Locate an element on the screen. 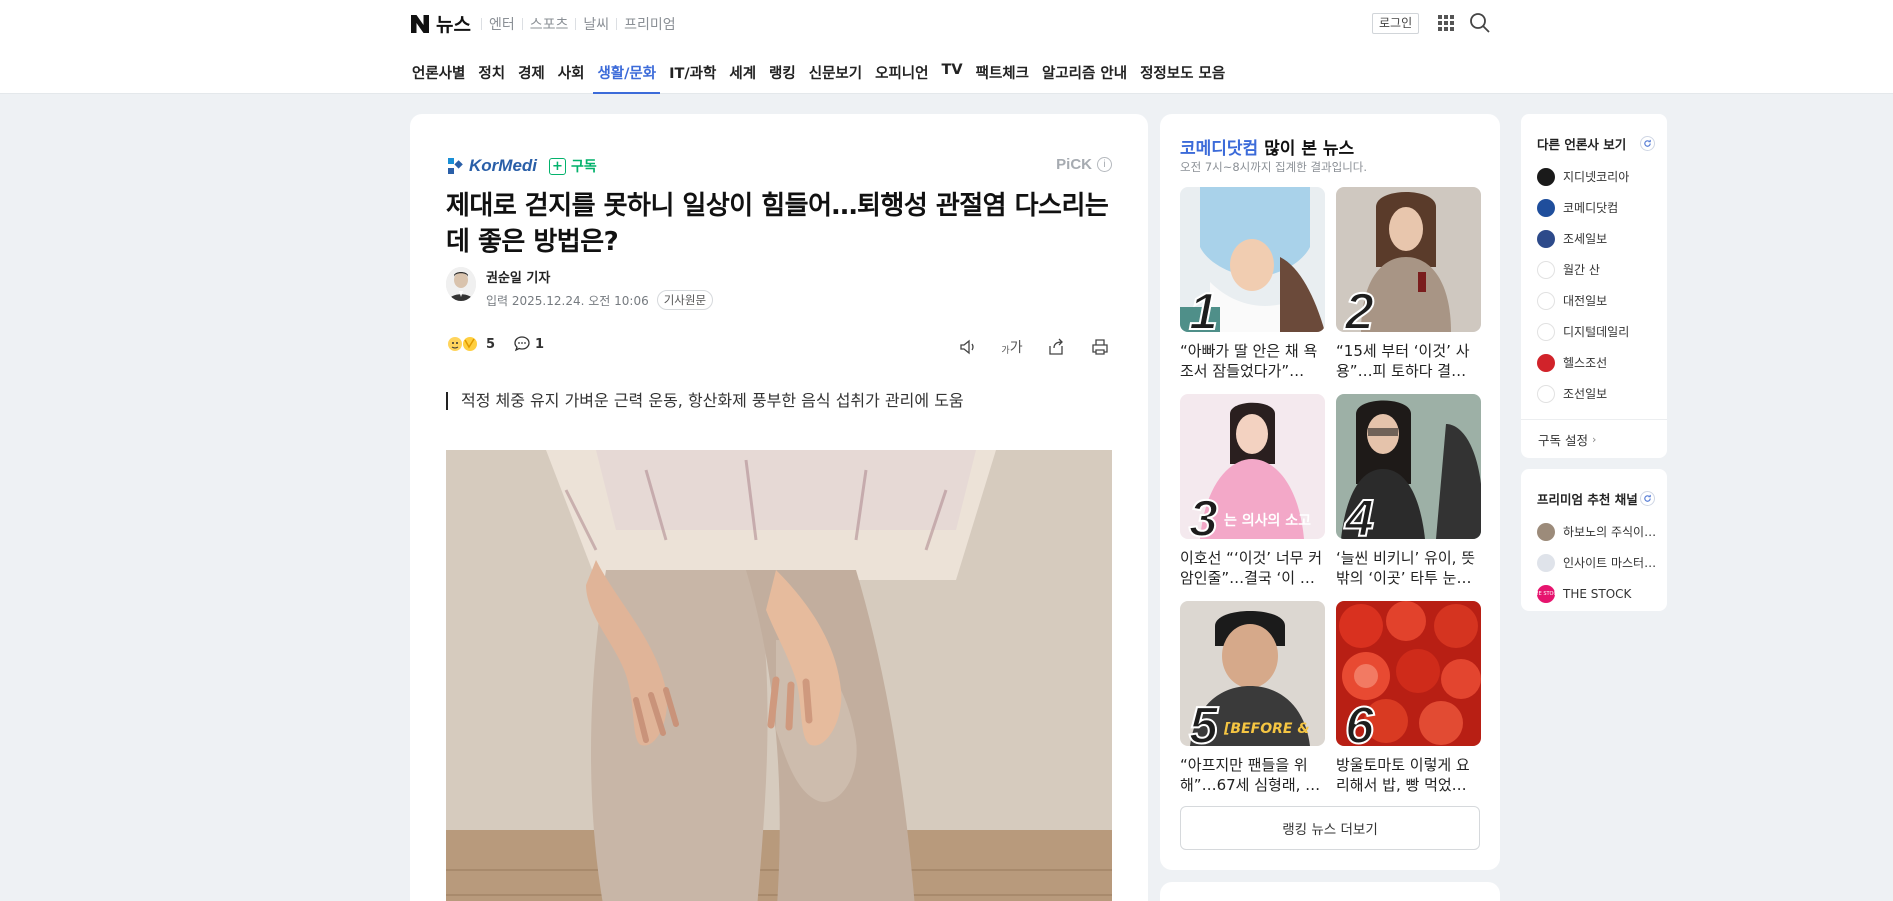 This screenshot has height=901, width=1893. article-tools: 가 가 is located at coordinates (1024, 347).